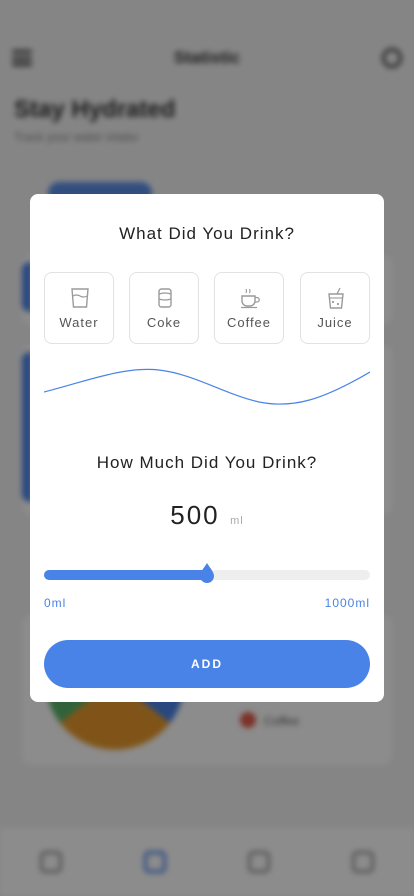  I want to click on slider-fill, so click(125, 575).